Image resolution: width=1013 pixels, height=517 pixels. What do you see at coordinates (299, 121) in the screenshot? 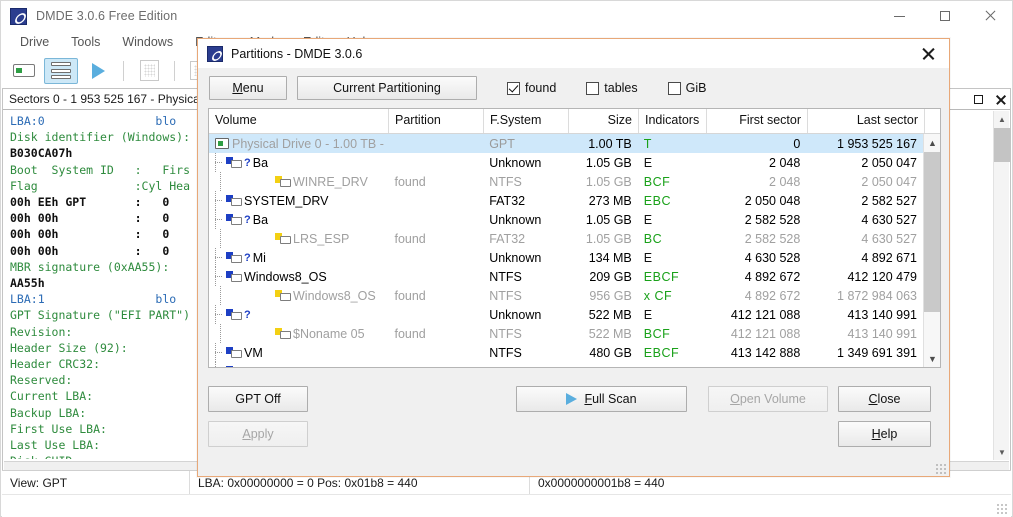
I see `column-header-volume: Volume` at bounding box center [299, 121].